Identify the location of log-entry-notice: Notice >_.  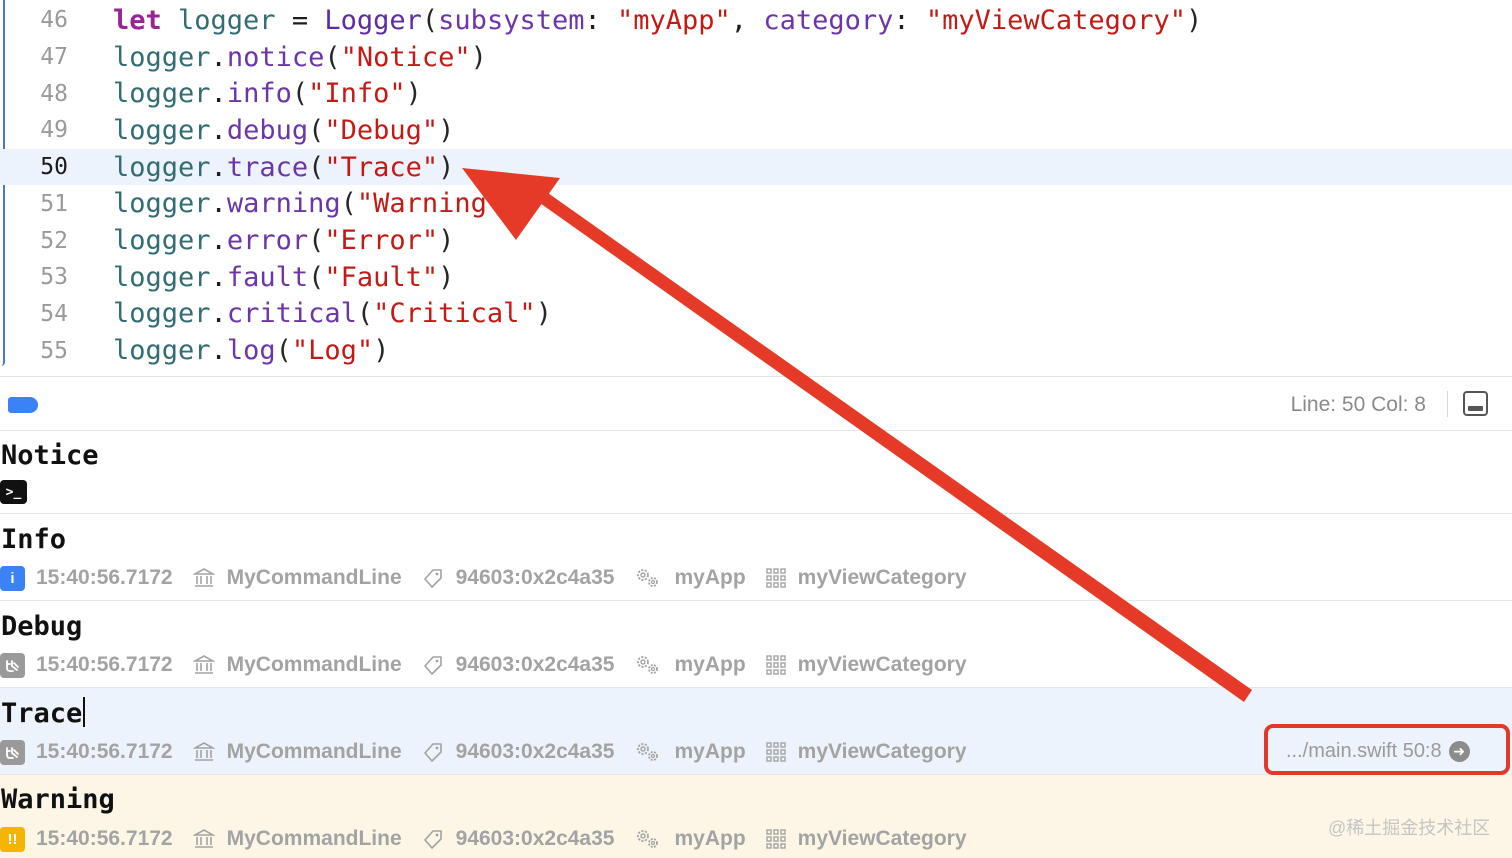
(756, 472).